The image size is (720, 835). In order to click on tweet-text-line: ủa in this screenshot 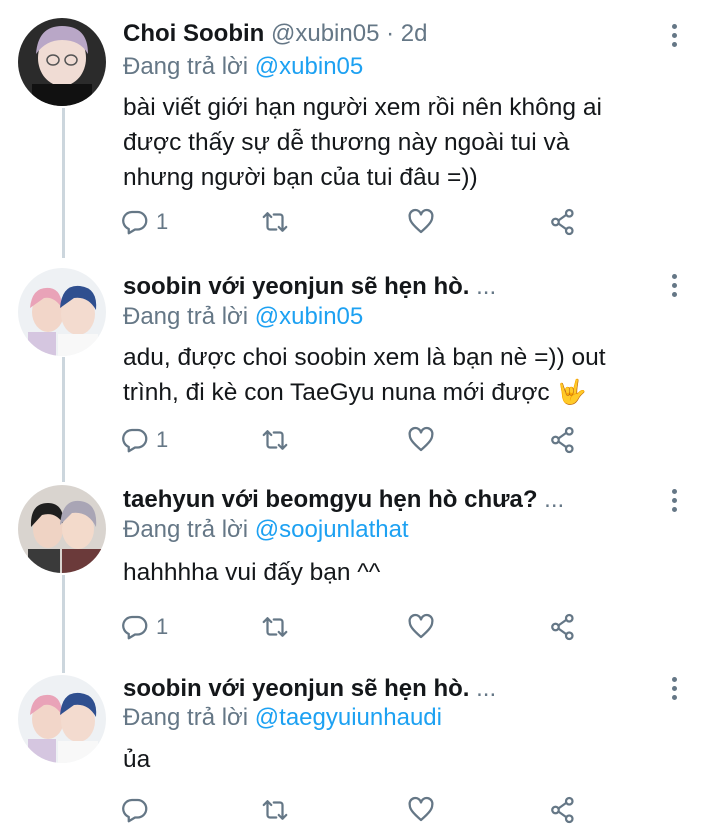, I will do `click(137, 759)`.